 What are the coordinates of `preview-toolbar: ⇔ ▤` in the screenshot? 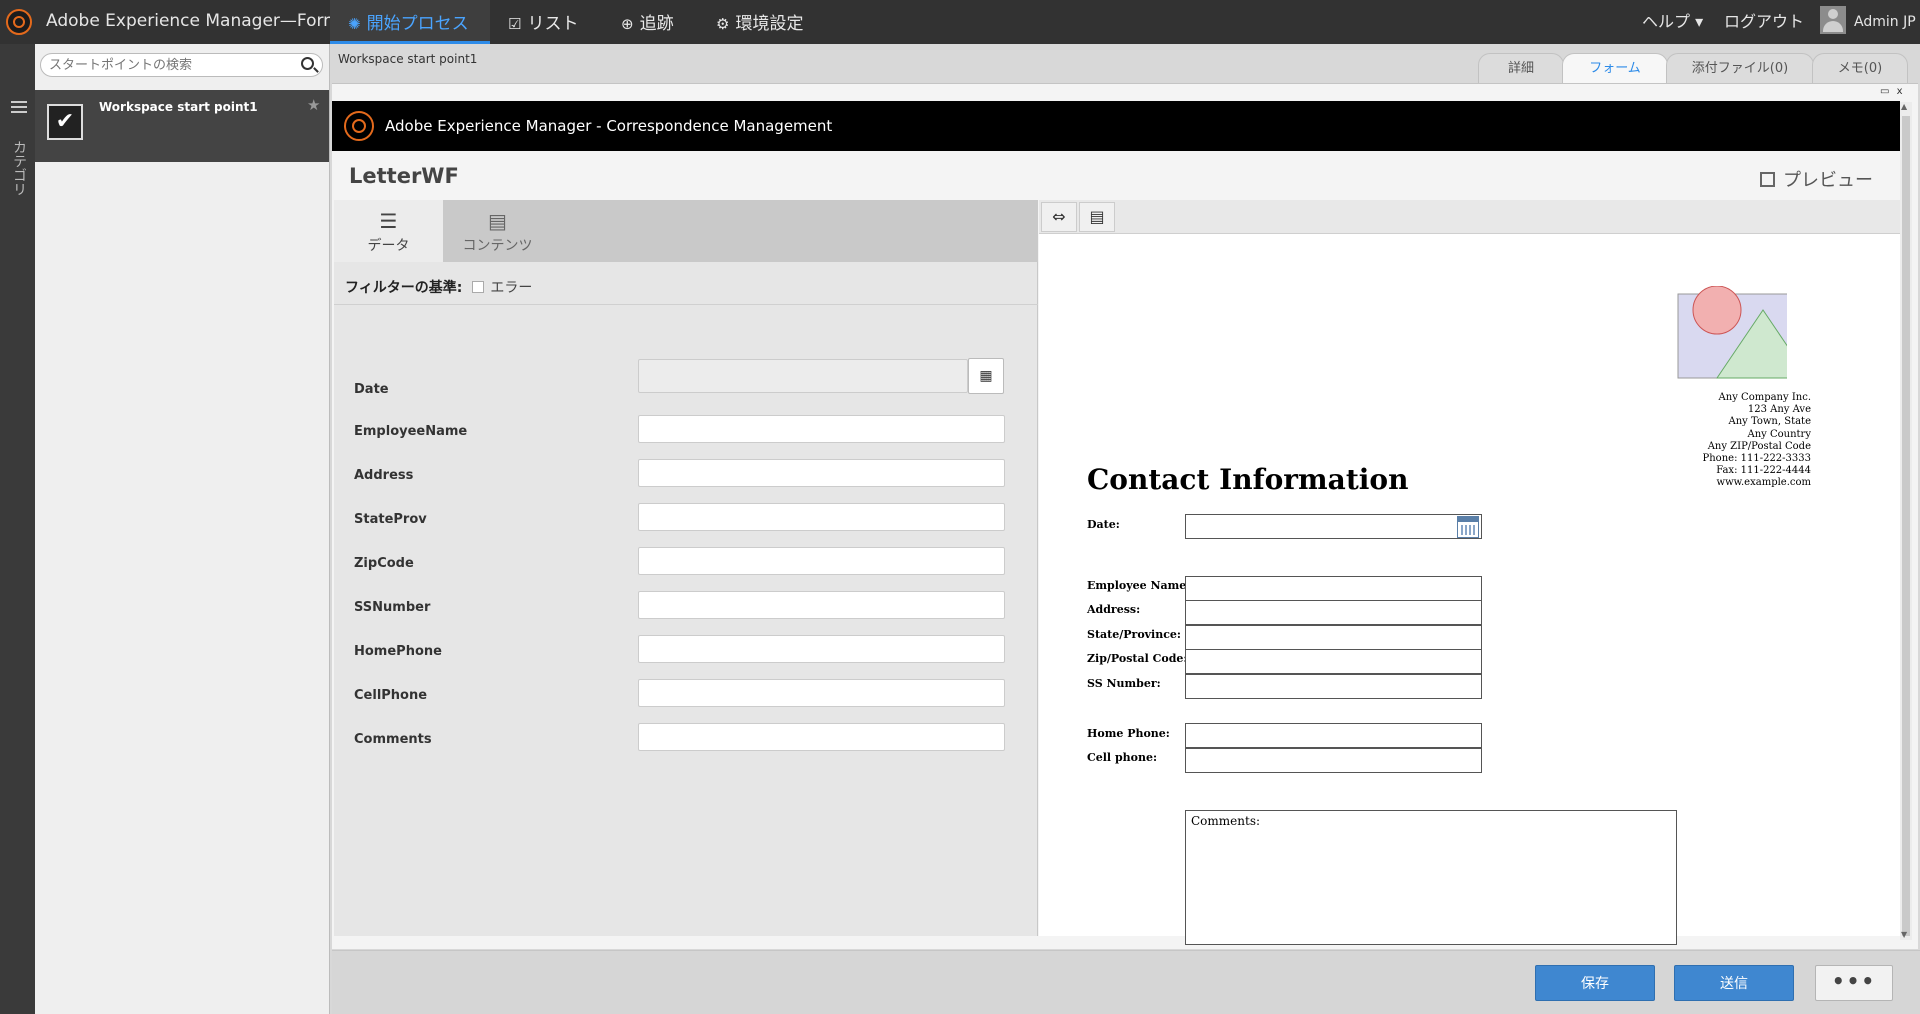 It's located at (1469, 217).